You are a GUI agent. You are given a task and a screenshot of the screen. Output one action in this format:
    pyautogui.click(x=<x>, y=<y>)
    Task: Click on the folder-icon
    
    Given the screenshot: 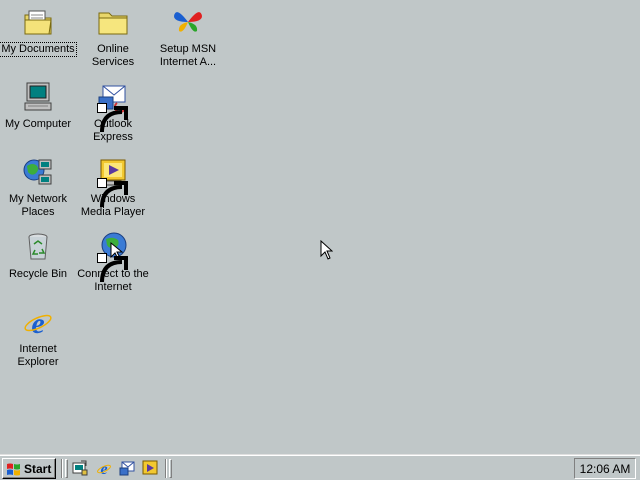 What is the action you would take?
    pyautogui.click(x=113, y=22)
    